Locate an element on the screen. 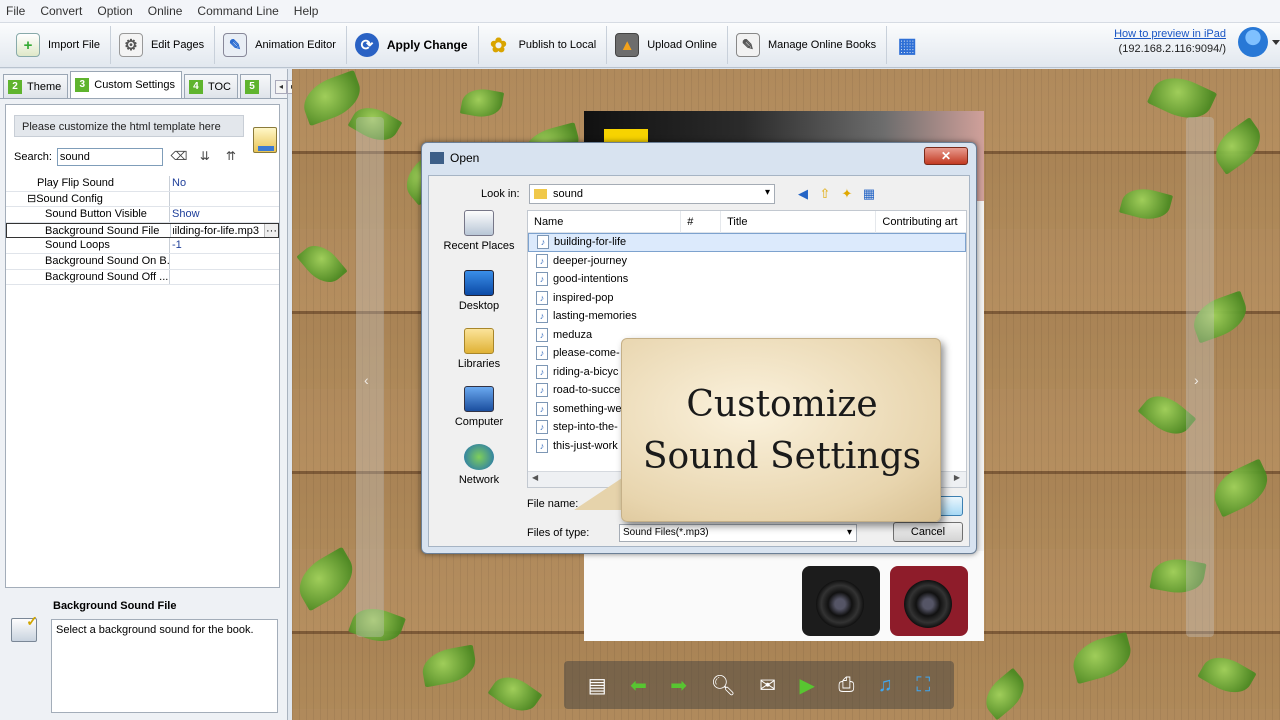 Image resolution: width=1280 pixels, height=720 pixels. edit-pages-button: ⚙ Edit Pages is located at coordinates (163, 45).